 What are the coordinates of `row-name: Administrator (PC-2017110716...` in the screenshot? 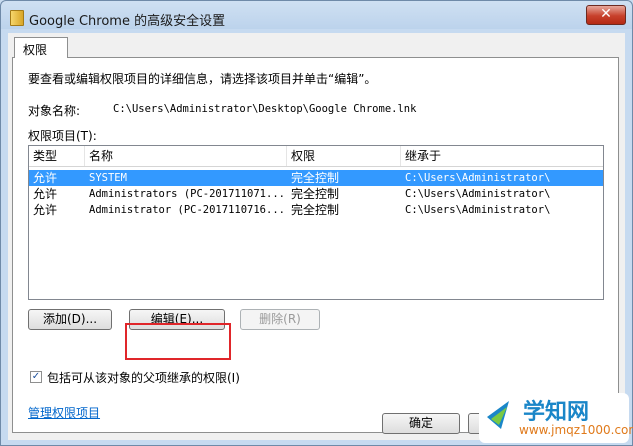 It's located at (187, 210).